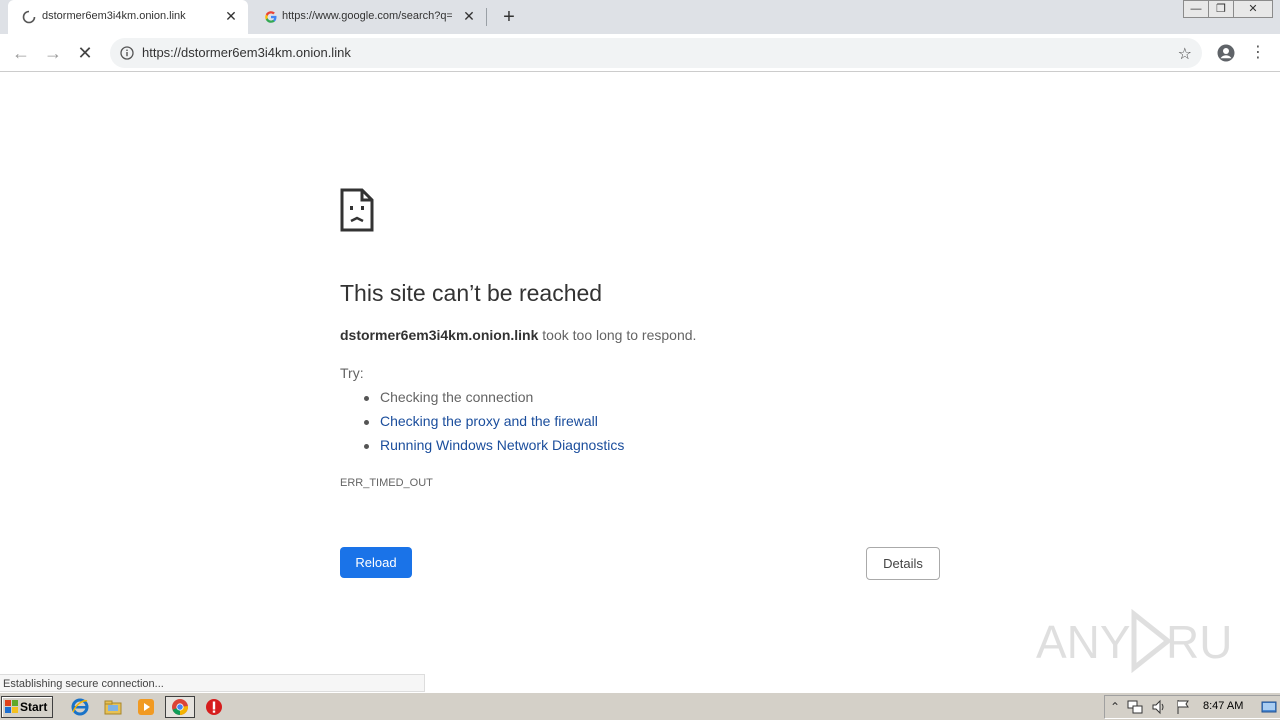  Describe the element at coordinates (352, 373) in the screenshot. I see `try-label: Try:` at that location.